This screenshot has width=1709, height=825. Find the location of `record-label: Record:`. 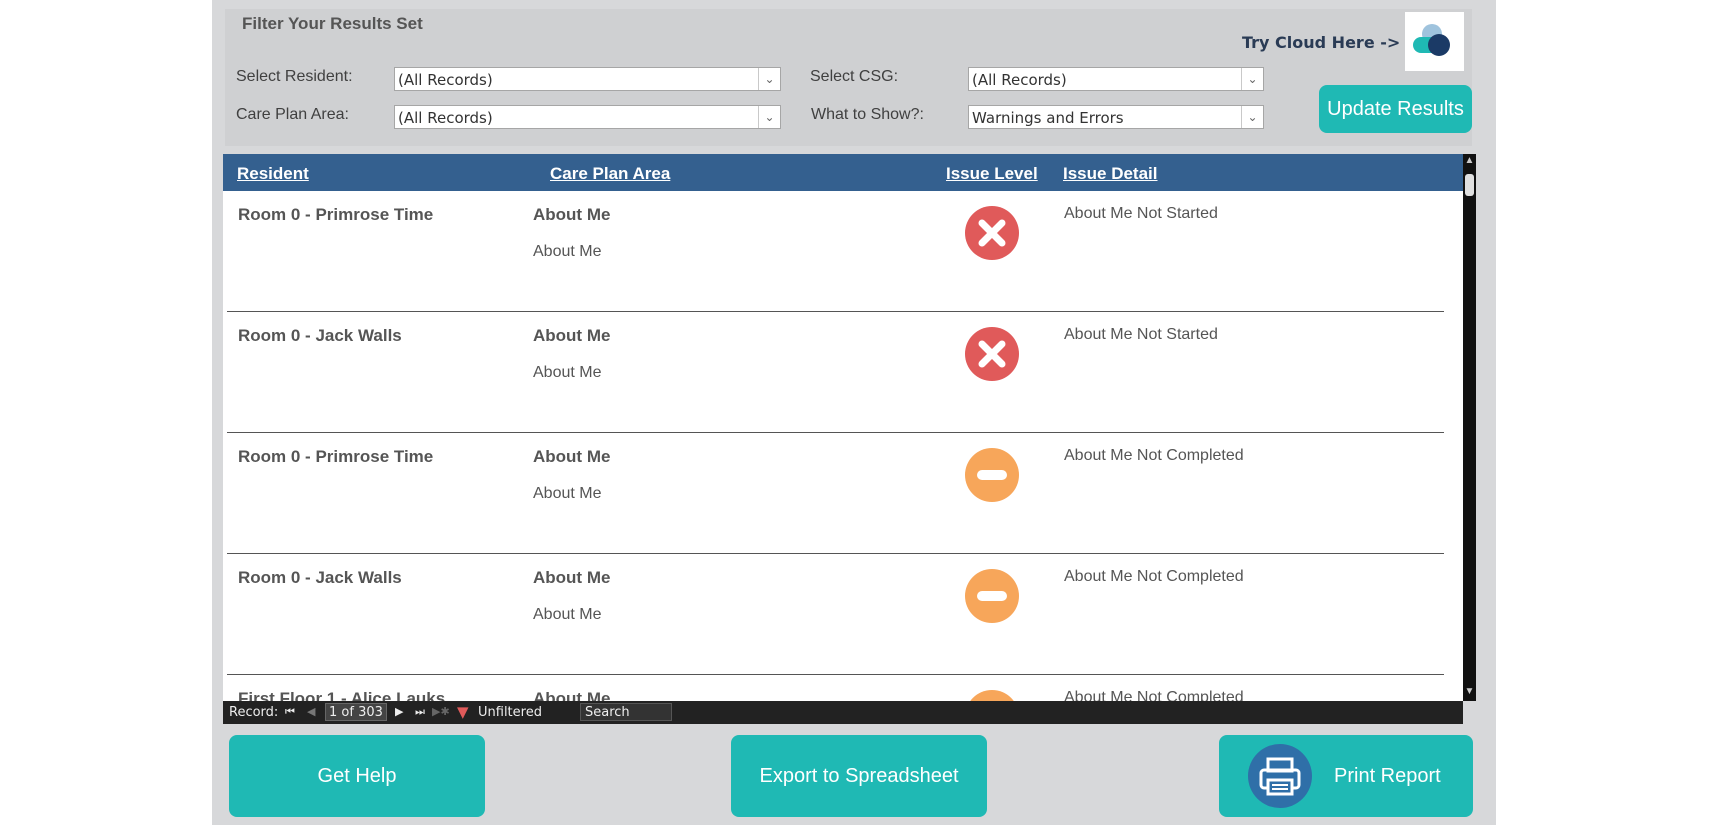

record-label: Record: is located at coordinates (254, 712).